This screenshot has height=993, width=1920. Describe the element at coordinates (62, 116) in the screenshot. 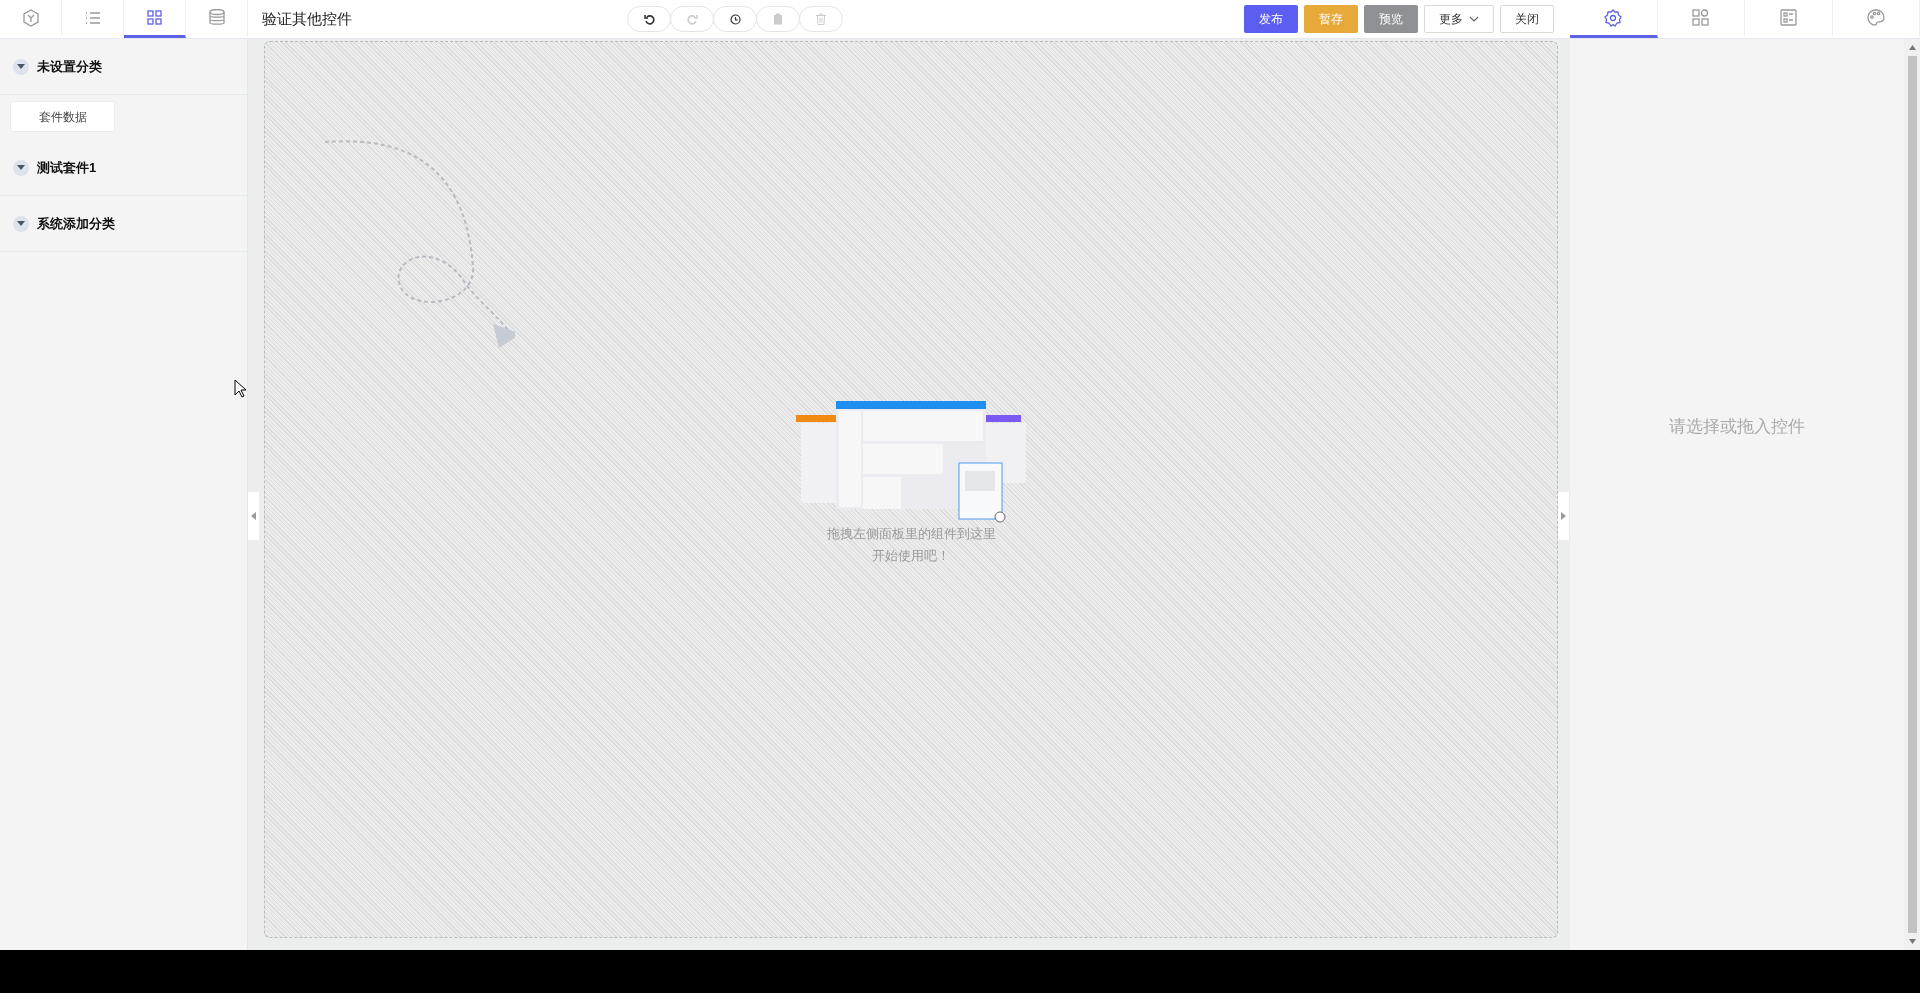

I see `component-item: 套件数据` at that location.